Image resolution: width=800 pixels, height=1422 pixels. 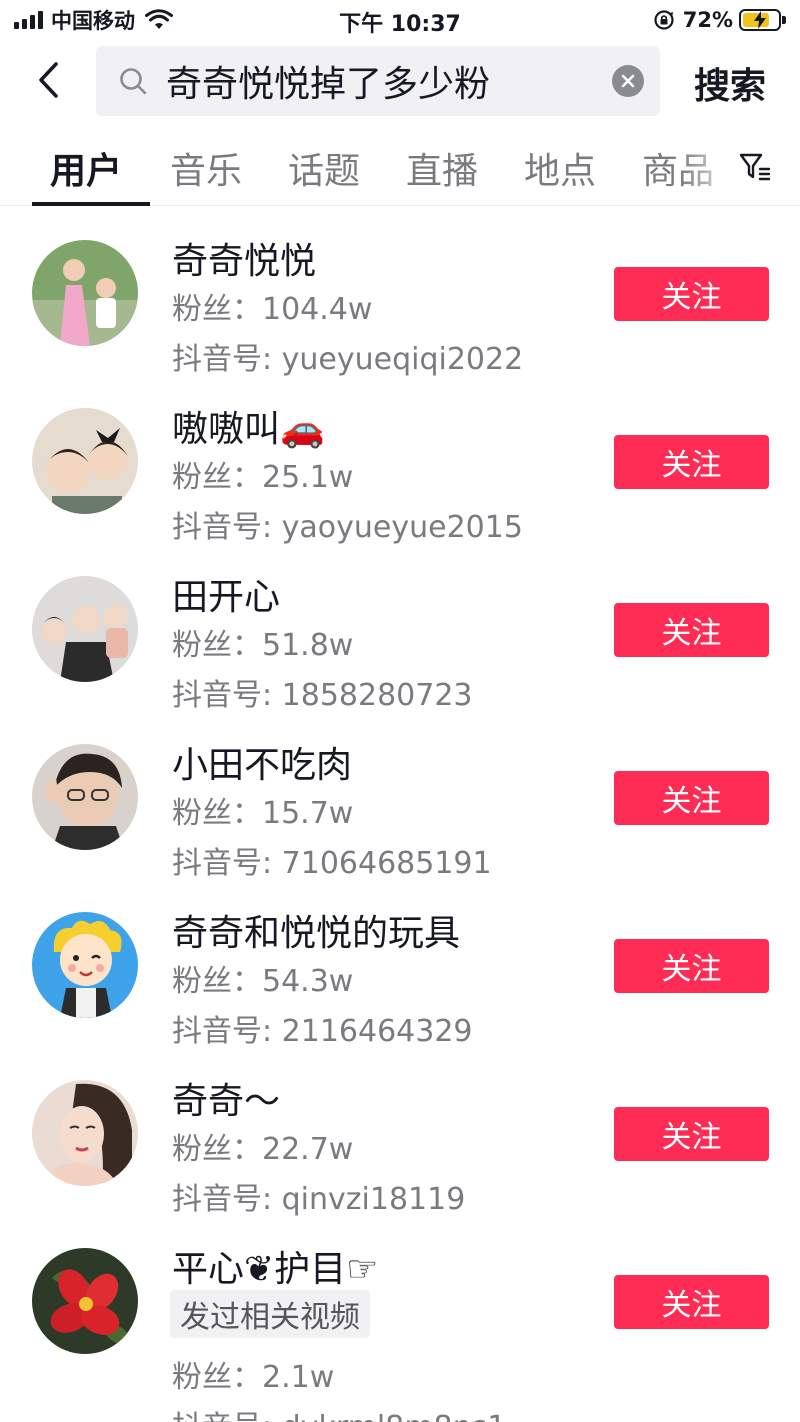 I want to click on tab-fade, so click(x=710, y=167).